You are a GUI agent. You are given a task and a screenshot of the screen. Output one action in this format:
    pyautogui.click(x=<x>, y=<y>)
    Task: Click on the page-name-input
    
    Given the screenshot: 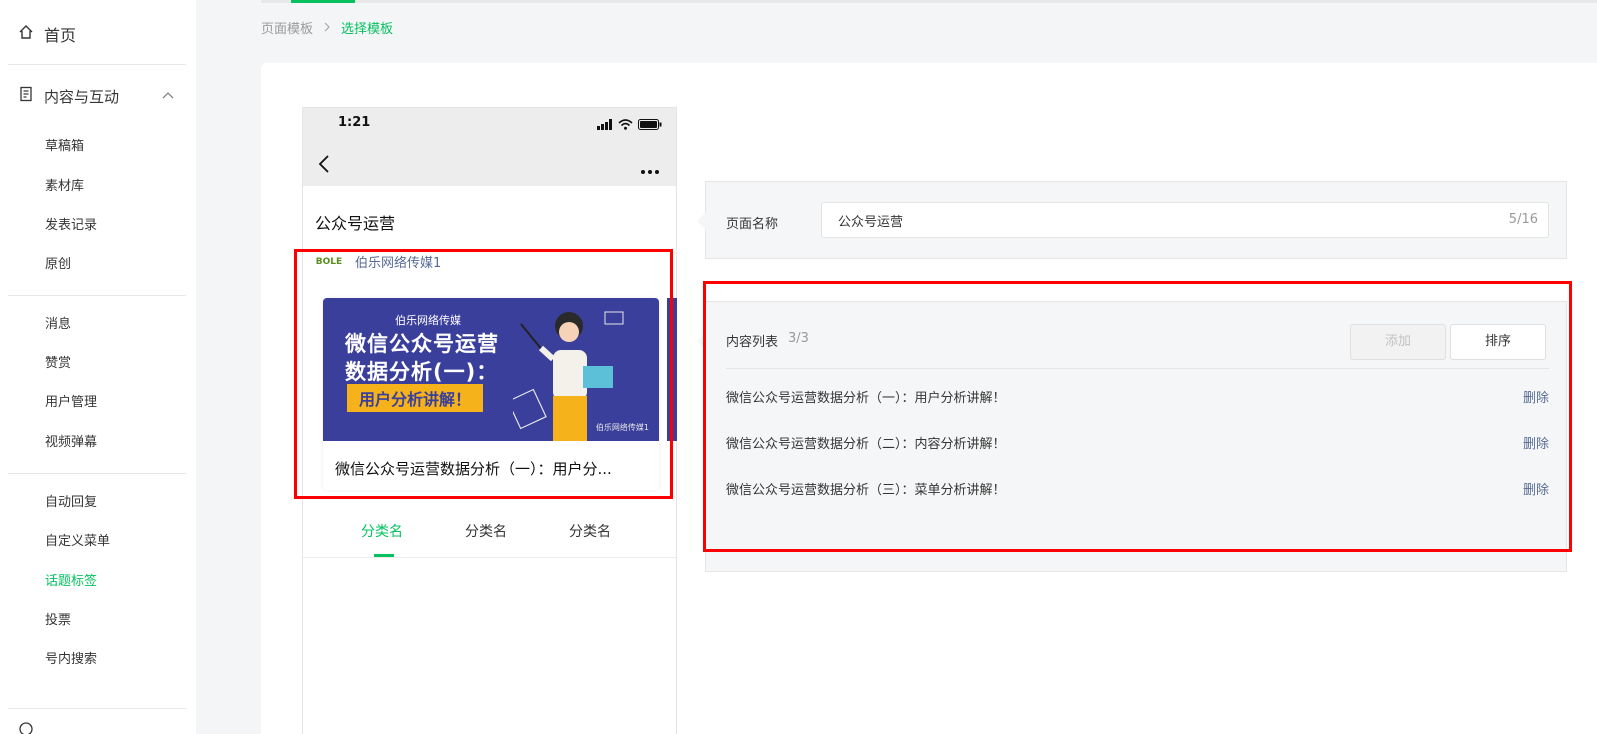 What is the action you would take?
    pyautogui.click(x=1185, y=220)
    